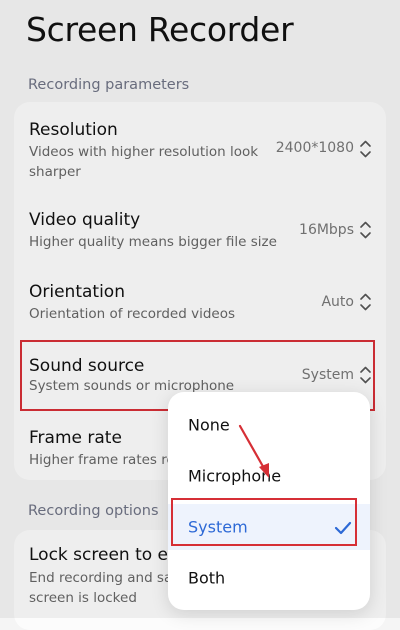 The height and width of the screenshot is (630, 400). What do you see at coordinates (132, 314) in the screenshot?
I see `setting-description: Orientation of recorded videos` at bounding box center [132, 314].